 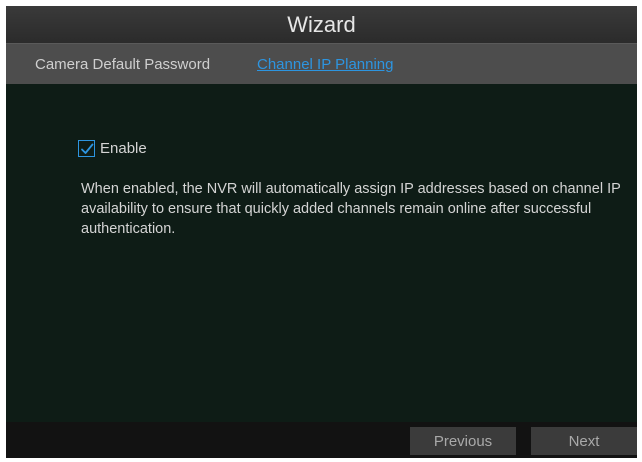 I want to click on next-button: Next, so click(x=584, y=441).